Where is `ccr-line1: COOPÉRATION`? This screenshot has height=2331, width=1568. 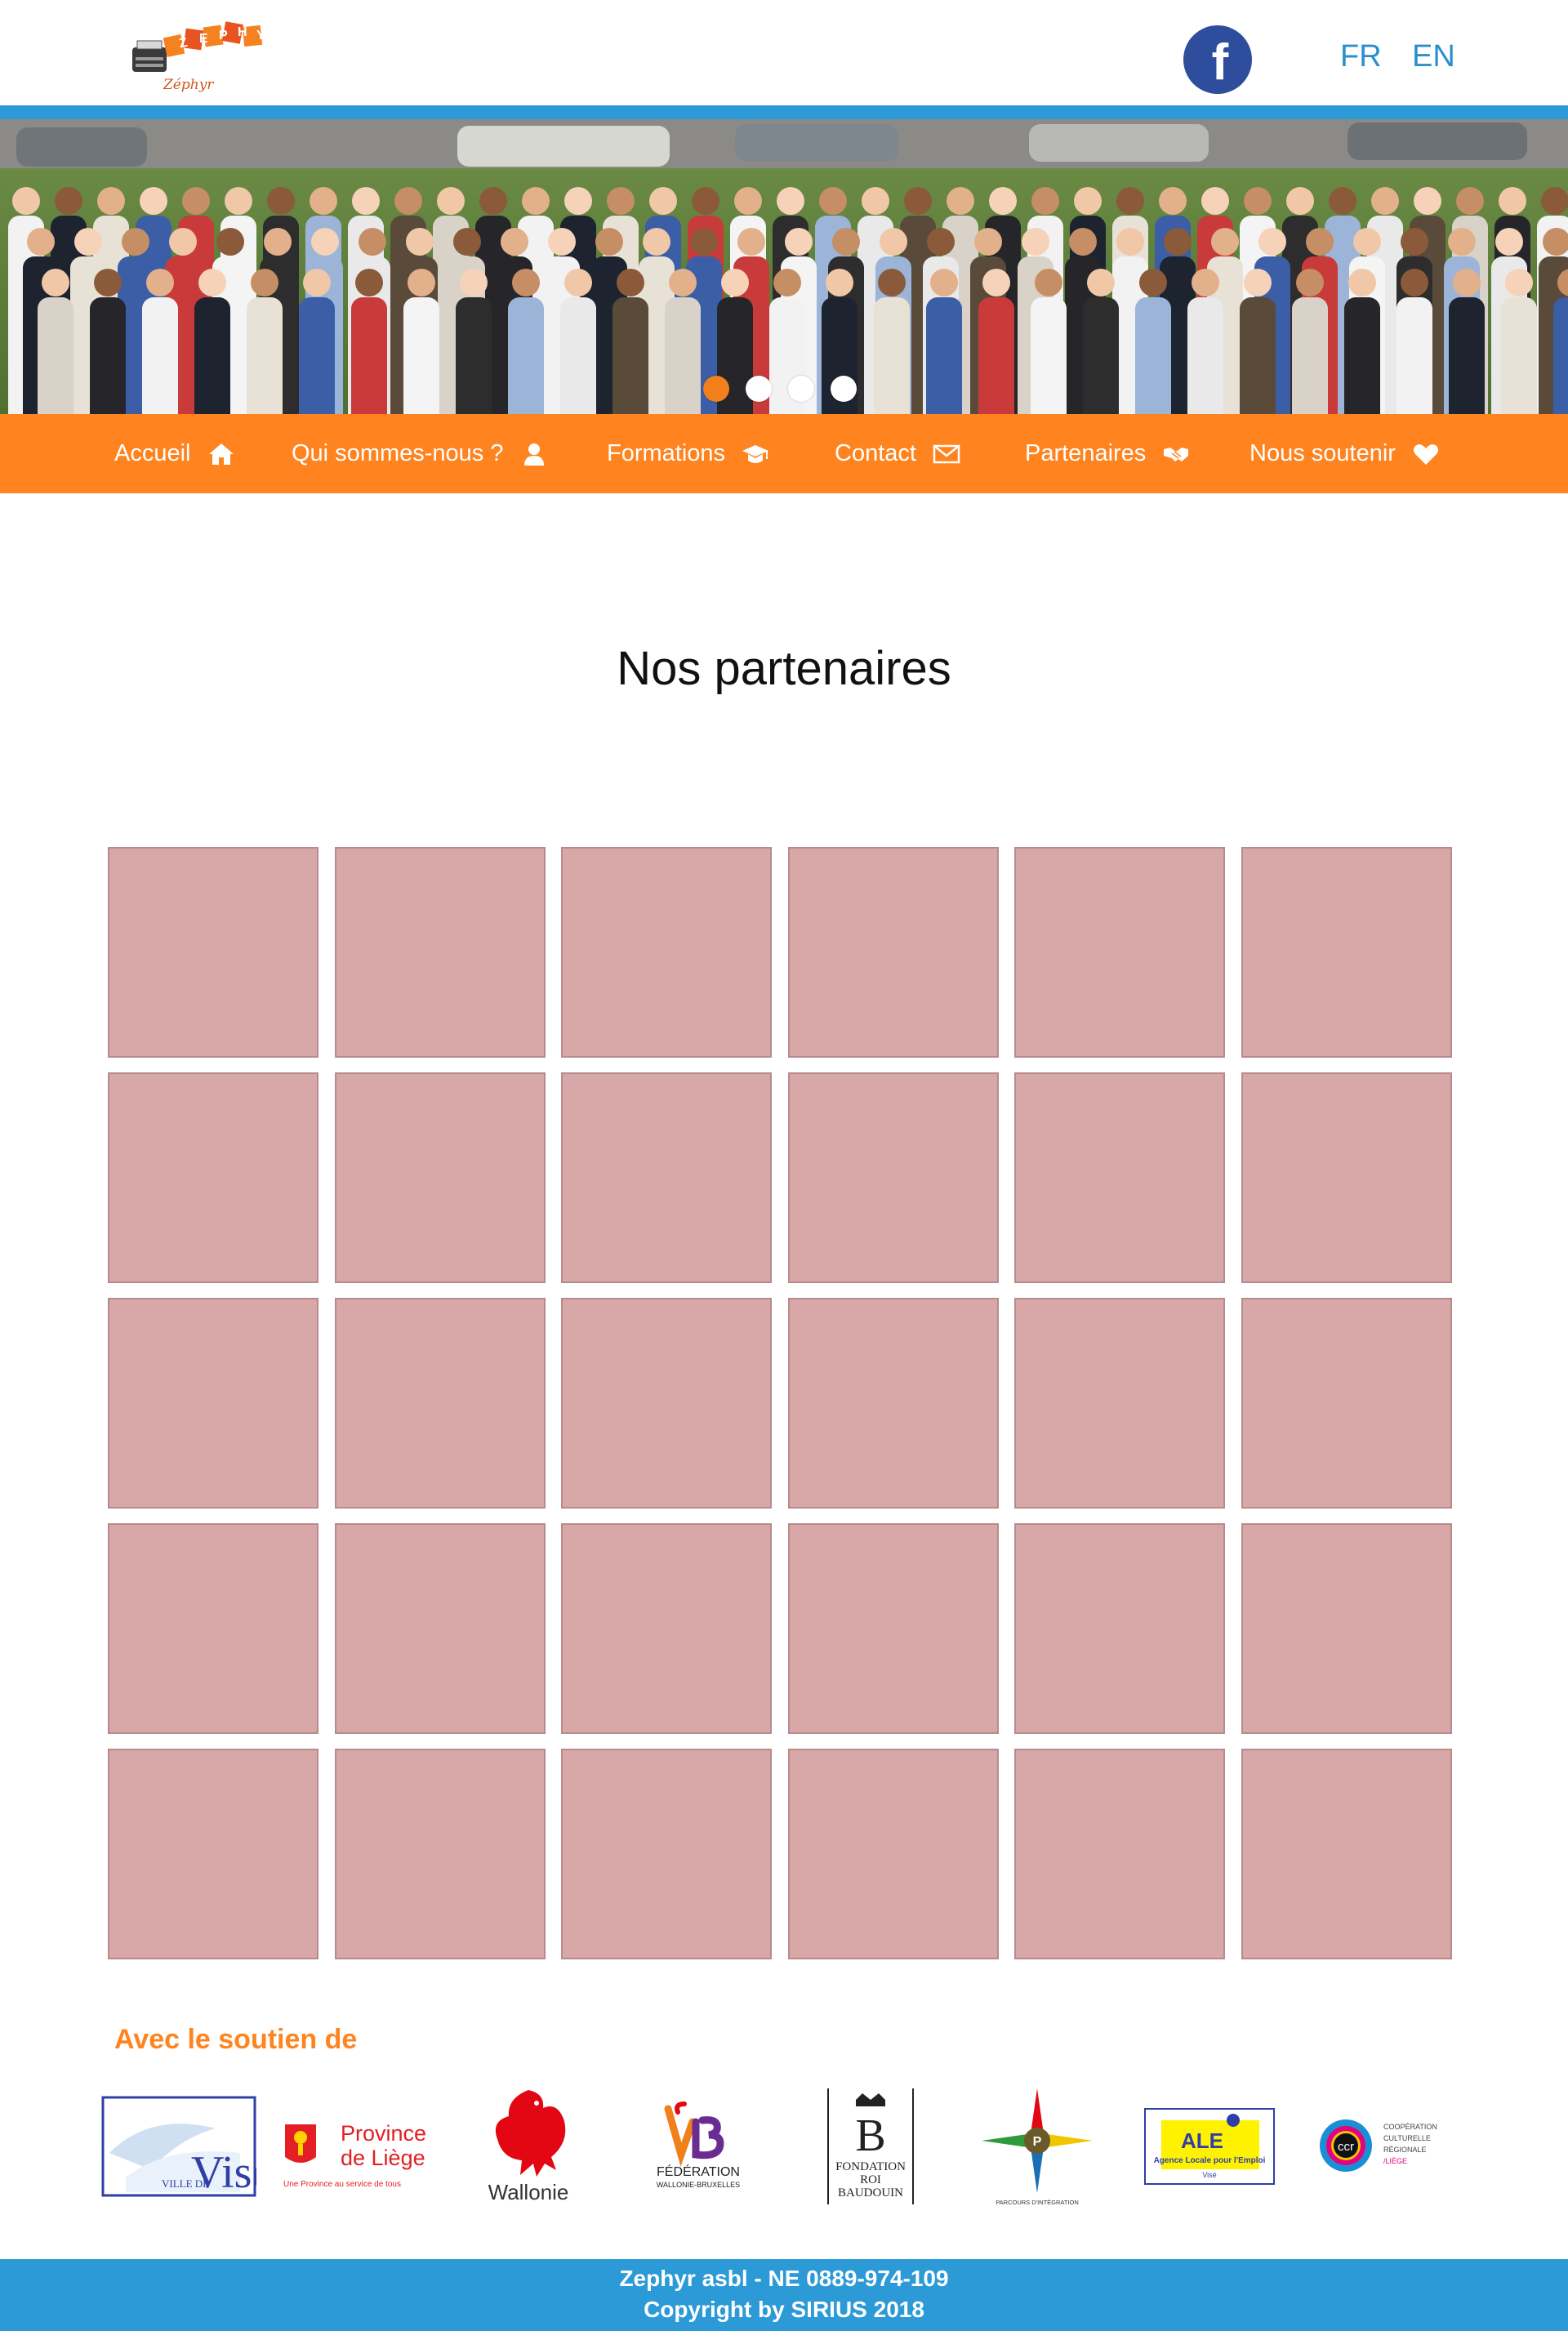 ccr-line1: COOPÉRATION is located at coordinates (1410, 2127).